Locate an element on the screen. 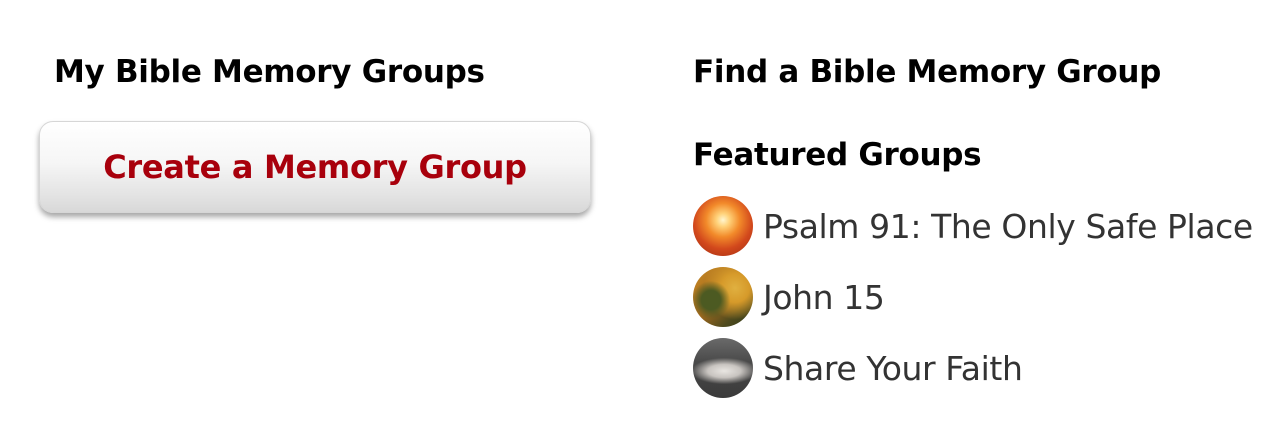 Image resolution: width=1278 pixels, height=430 pixels. featured-groups-heading: Featured Groups is located at coordinates (837, 155).